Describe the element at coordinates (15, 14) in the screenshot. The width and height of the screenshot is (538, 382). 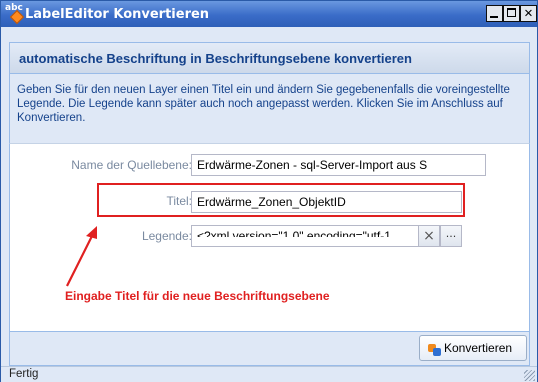
I see `abc-label-icon: abc` at that location.